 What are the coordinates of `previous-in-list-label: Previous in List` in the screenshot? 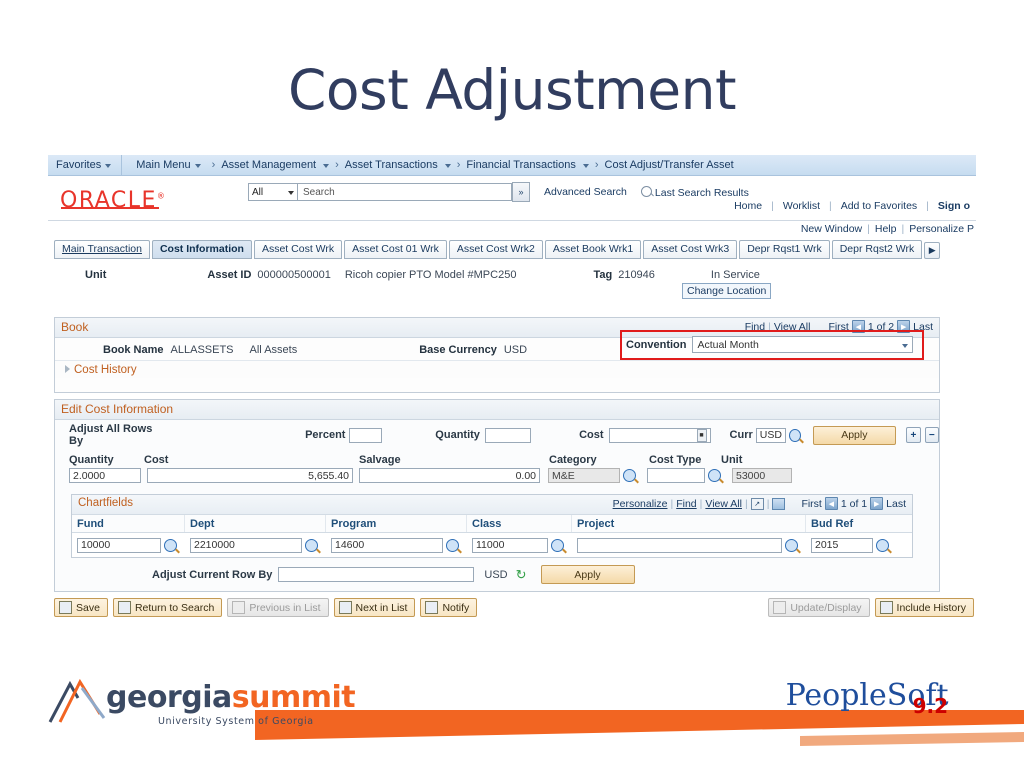 It's located at (285, 607).